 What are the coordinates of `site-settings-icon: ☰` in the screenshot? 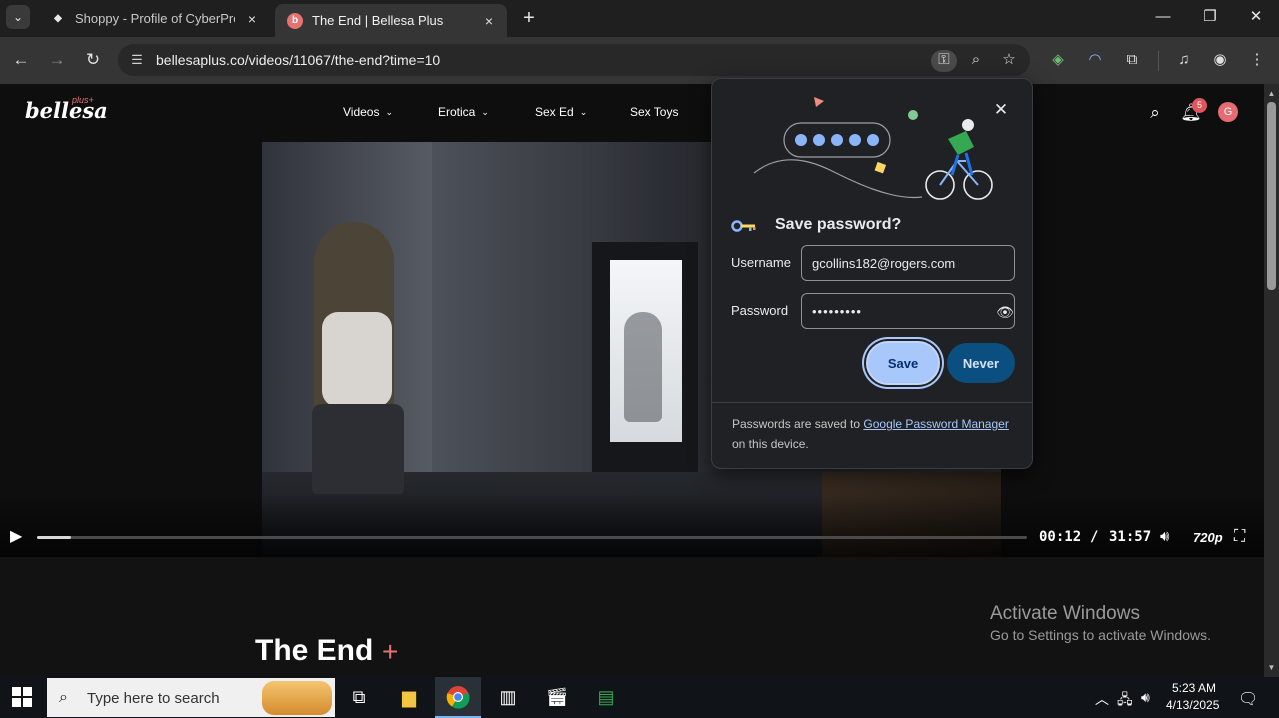 It's located at (137, 60).